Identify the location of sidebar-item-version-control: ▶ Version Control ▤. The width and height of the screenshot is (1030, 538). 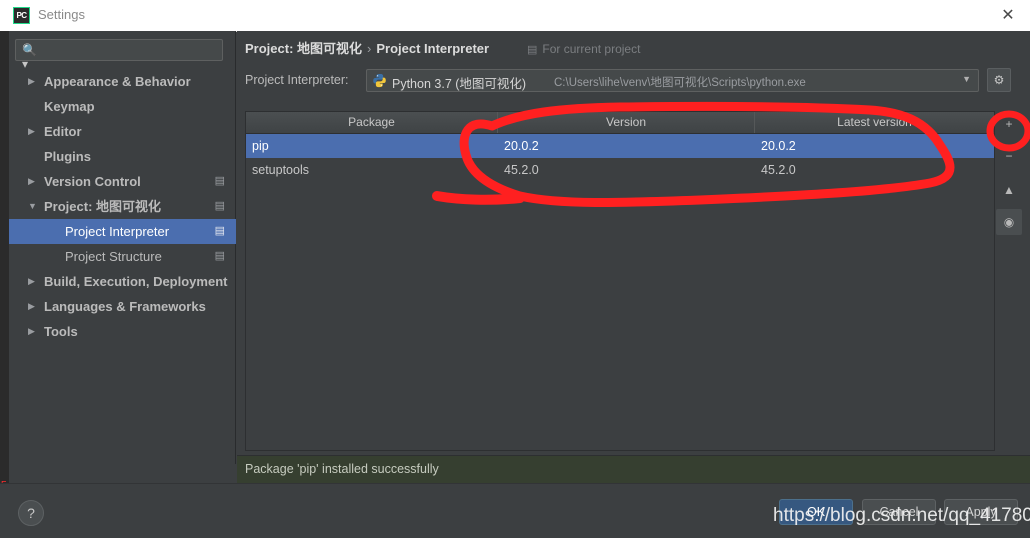
(122, 181).